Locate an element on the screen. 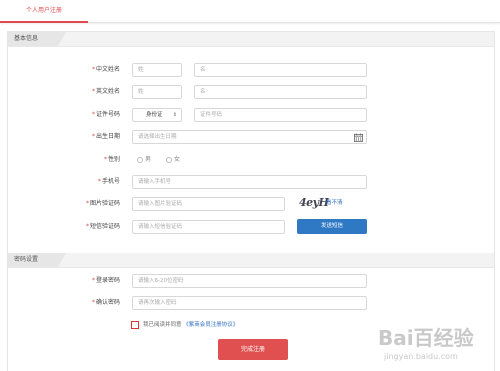 This screenshot has width=500, height=371. id-type-select: 身份证 ⇕ is located at coordinates (157, 115).